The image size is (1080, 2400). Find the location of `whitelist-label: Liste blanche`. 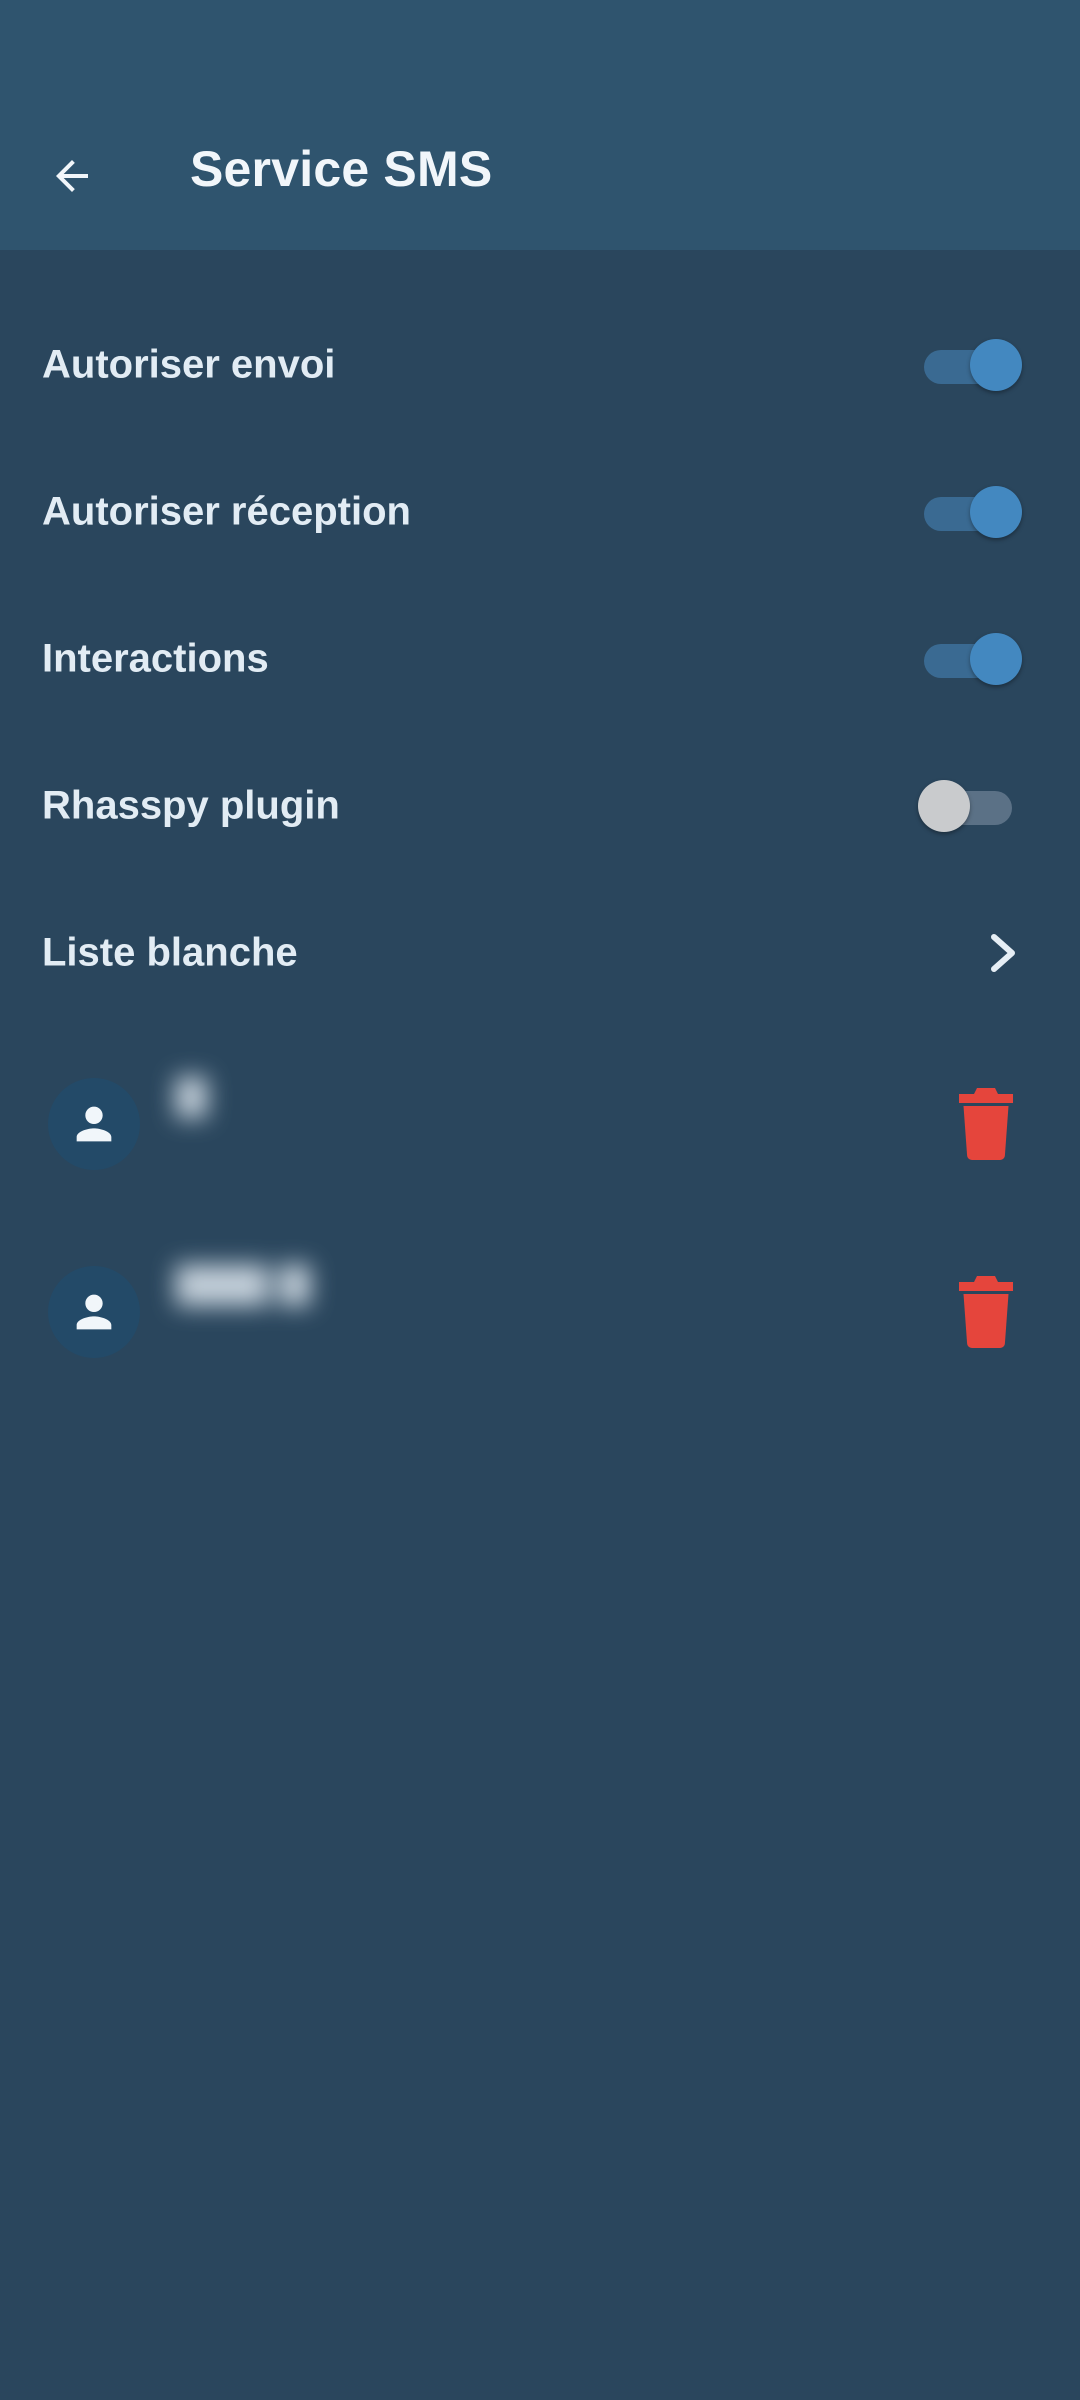

whitelist-label: Liste blanche is located at coordinates (170, 952).